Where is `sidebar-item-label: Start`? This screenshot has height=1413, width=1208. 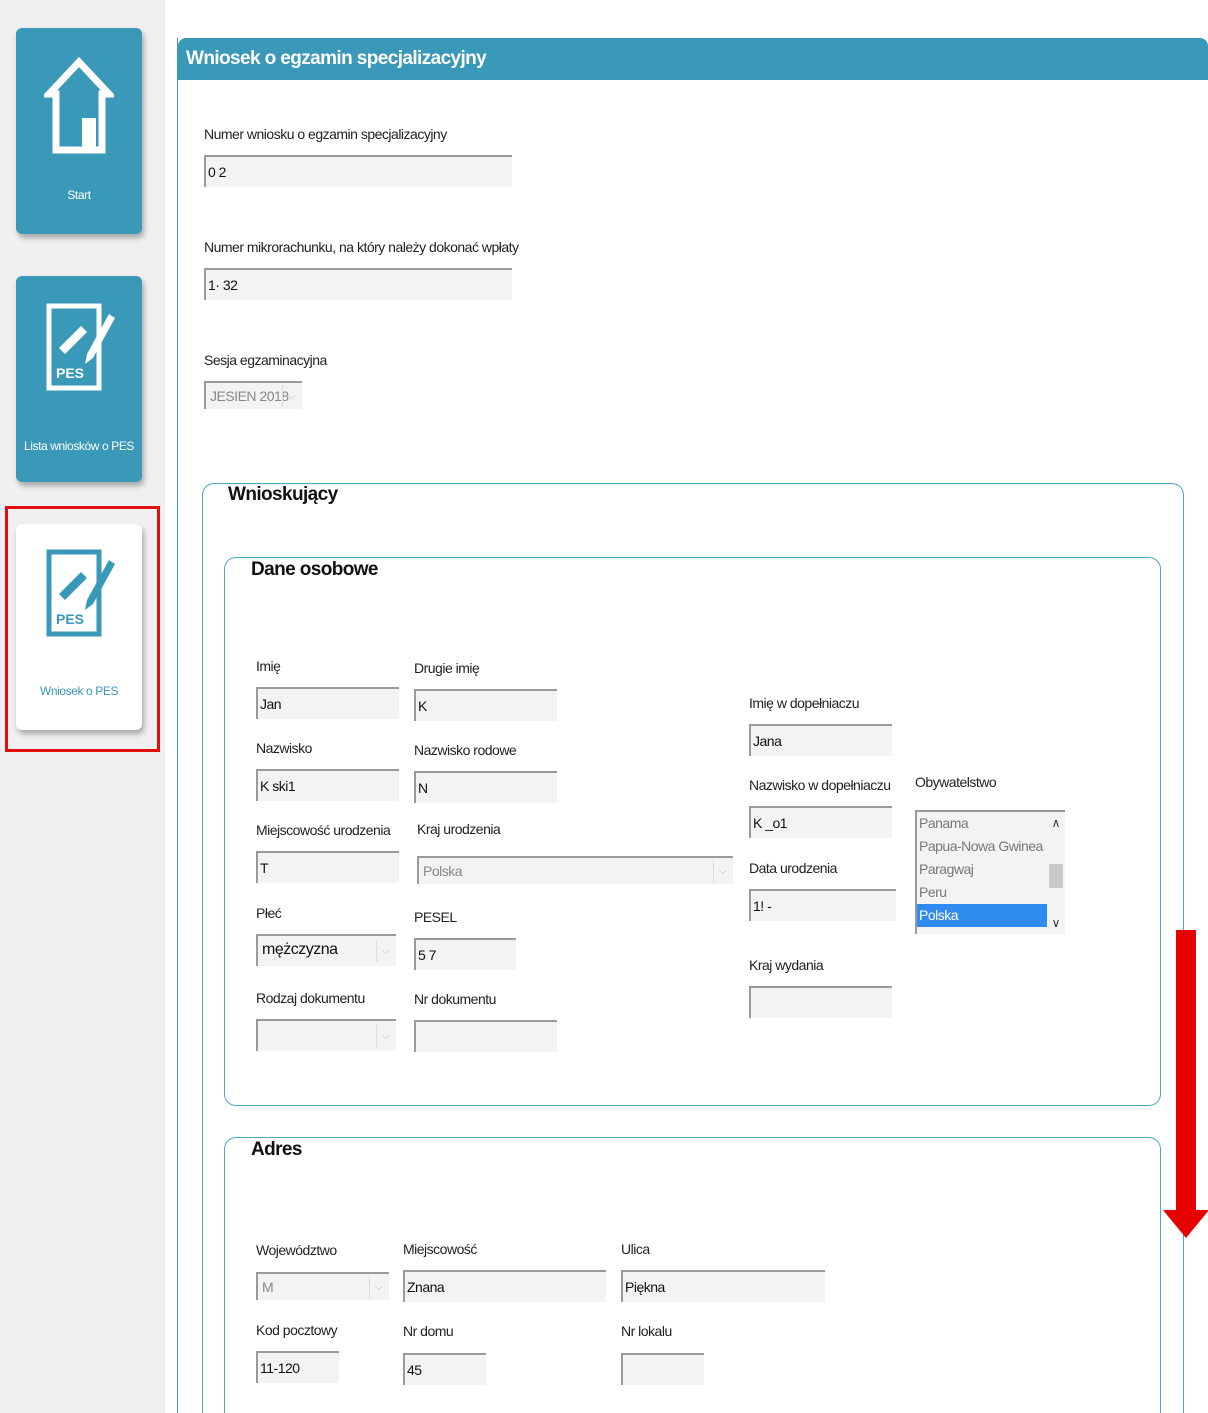
sidebar-item-label: Start is located at coordinates (79, 195).